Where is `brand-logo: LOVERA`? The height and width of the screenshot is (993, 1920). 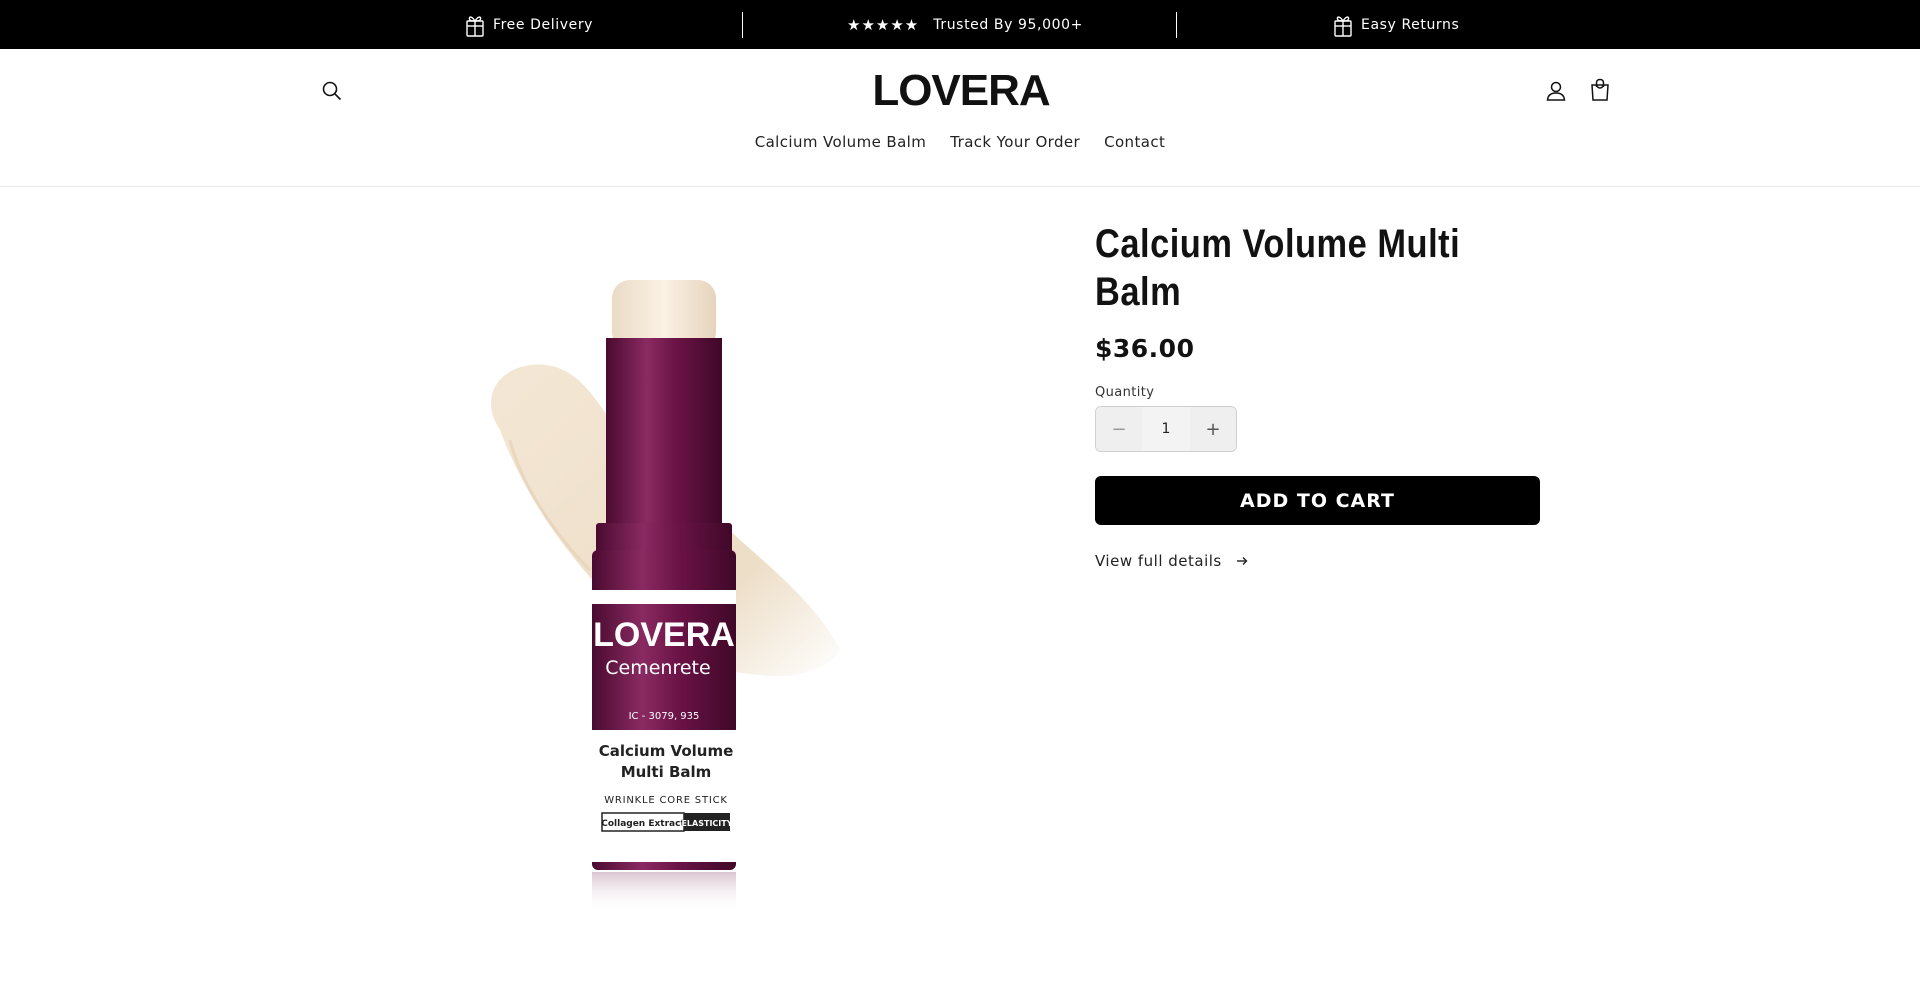
brand-logo: LOVERA is located at coordinates (961, 91).